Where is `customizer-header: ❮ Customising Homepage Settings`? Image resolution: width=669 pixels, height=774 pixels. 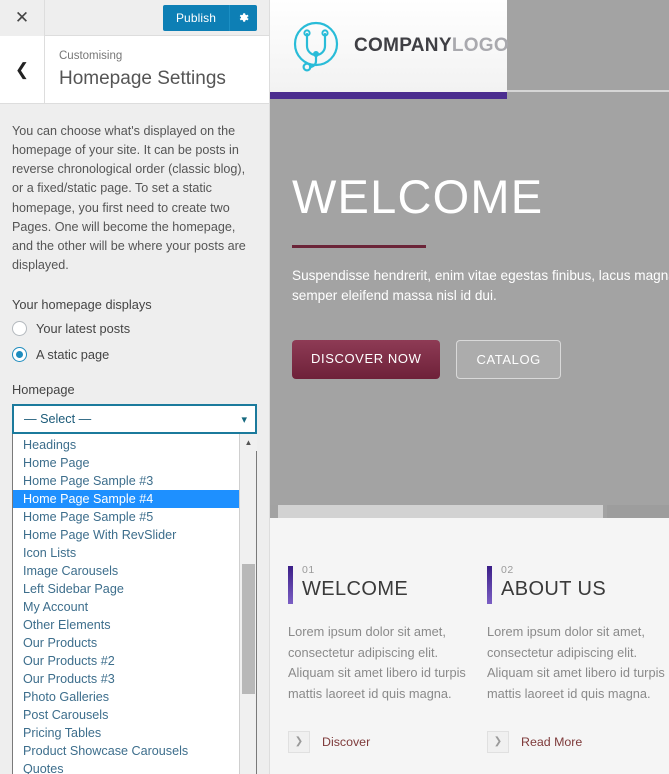
customizer-header: ❮ Customising Homepage Settings is located at coordinates (134, 70).